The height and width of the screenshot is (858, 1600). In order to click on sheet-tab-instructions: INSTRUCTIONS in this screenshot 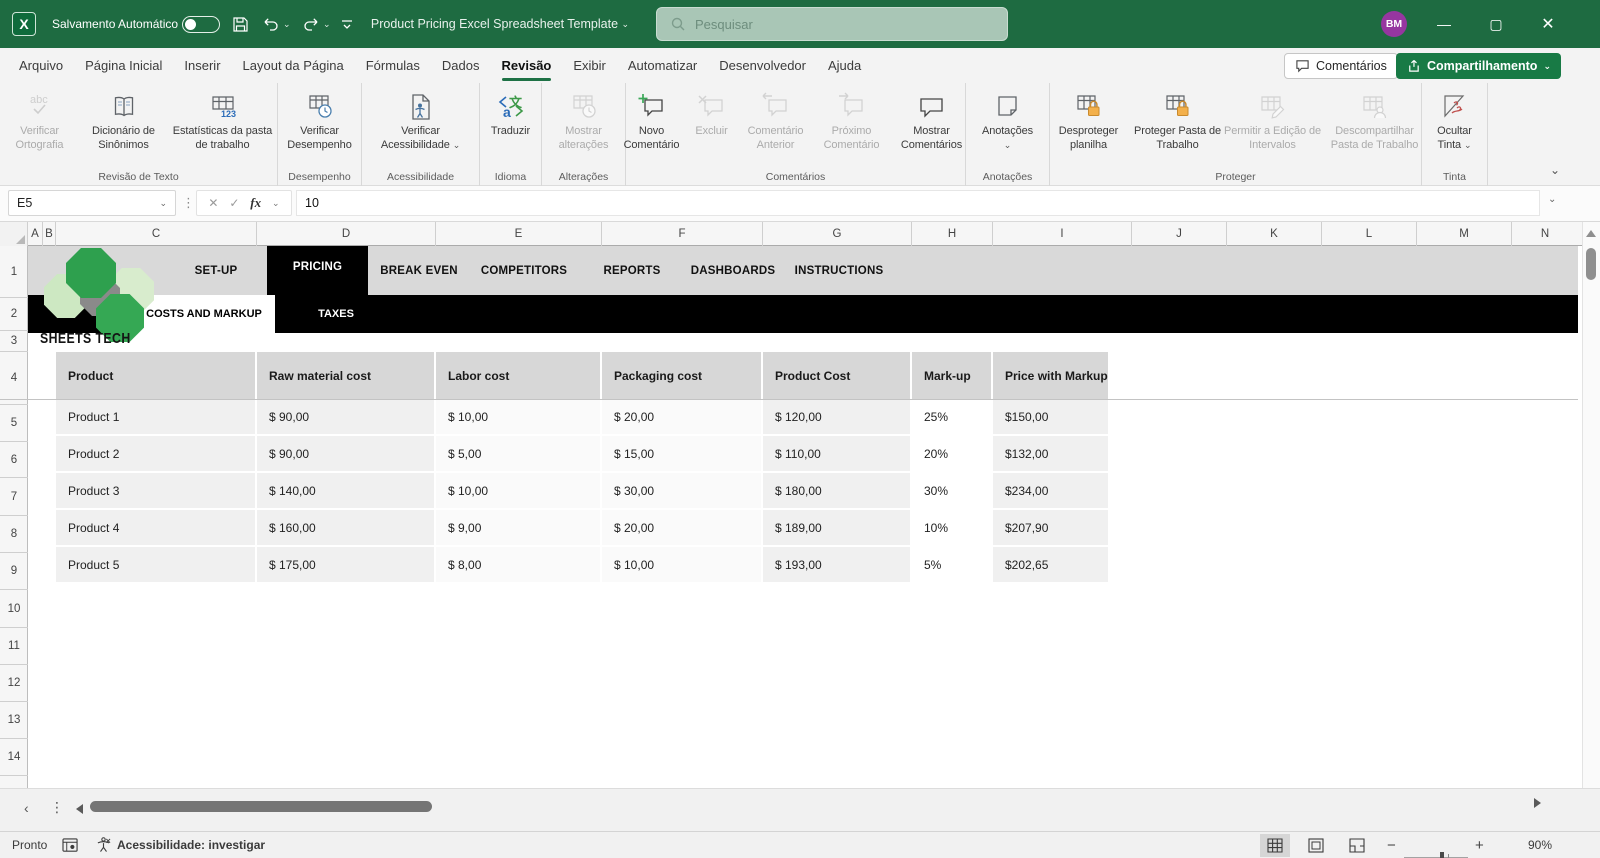, I will do `click(839, 270)`.